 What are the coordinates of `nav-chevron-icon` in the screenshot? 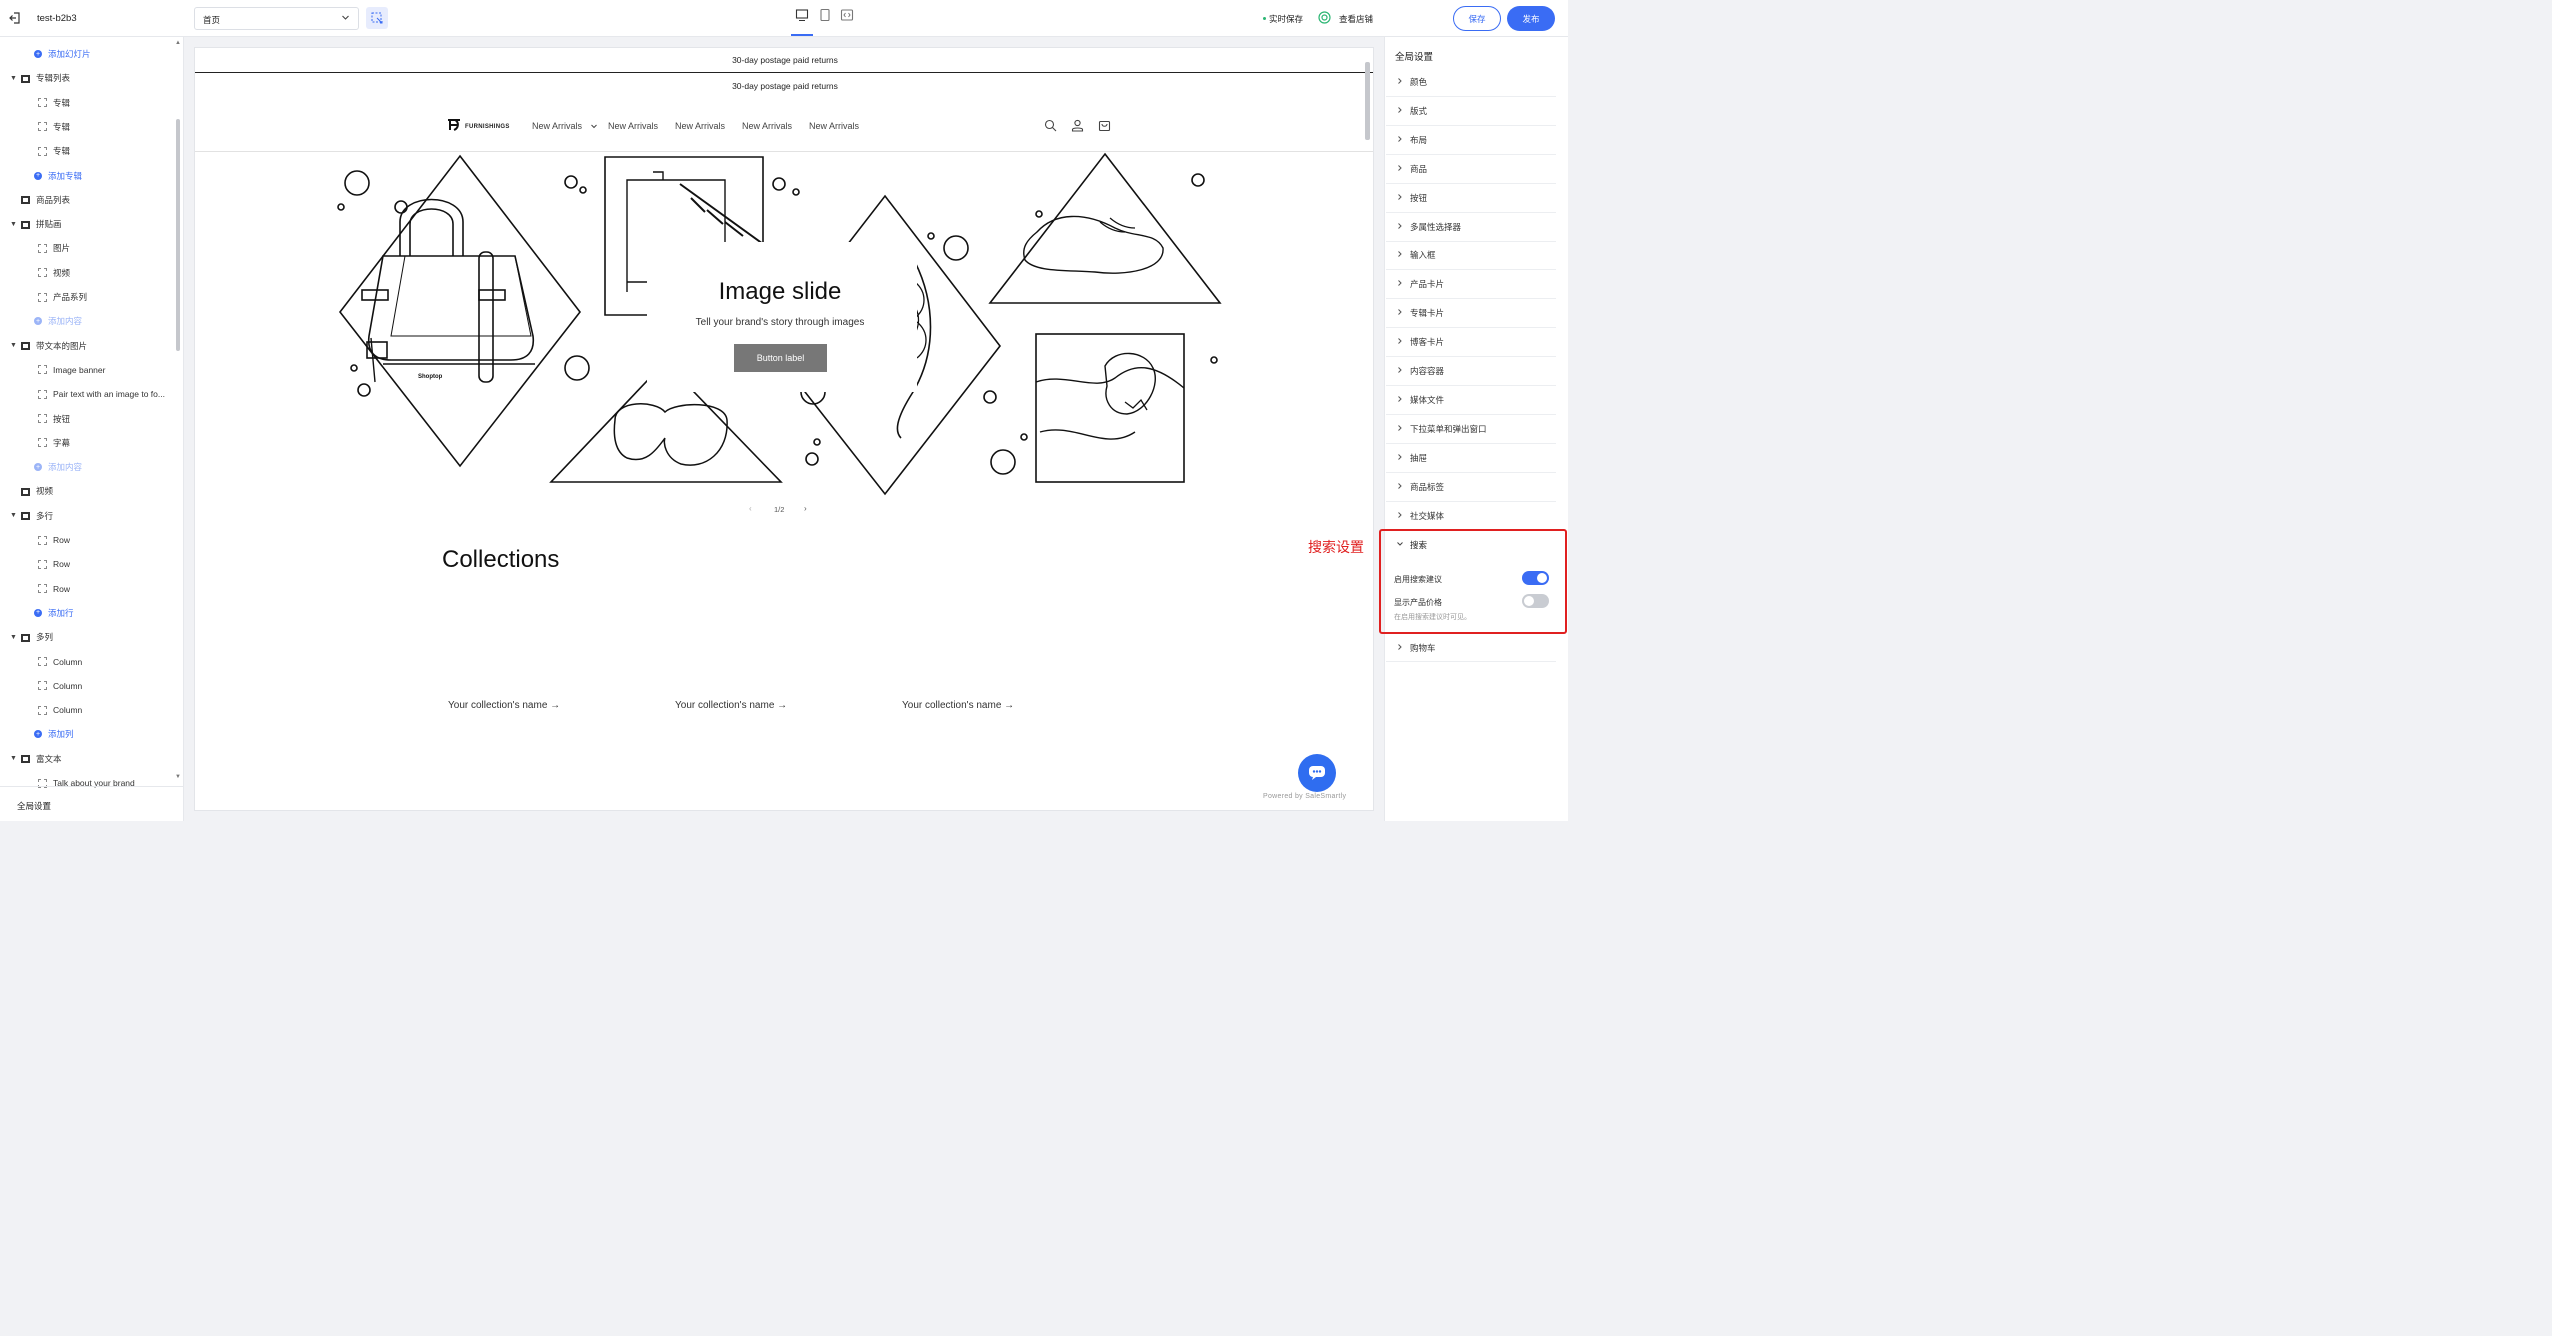 It's located at (594, 127).